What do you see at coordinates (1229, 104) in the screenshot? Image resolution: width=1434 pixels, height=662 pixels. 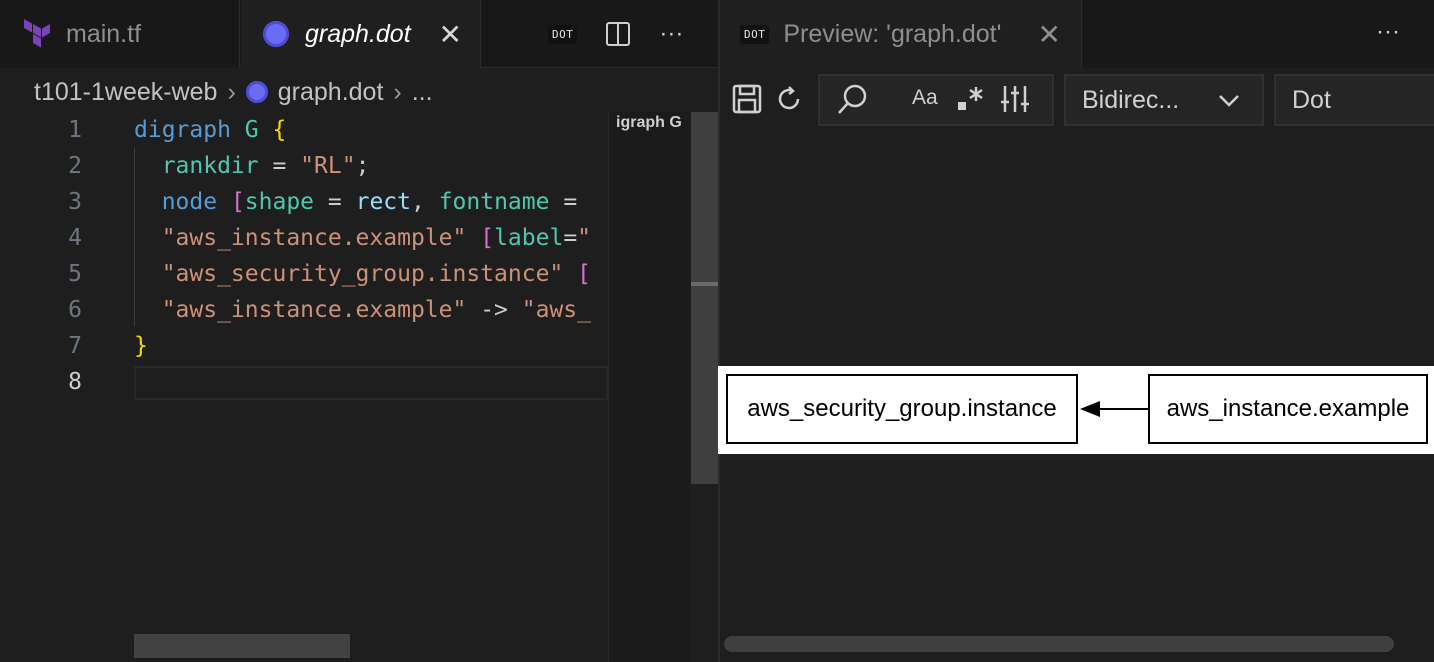 I see `chevron-down-icon` at bounding box center [1229, 104].